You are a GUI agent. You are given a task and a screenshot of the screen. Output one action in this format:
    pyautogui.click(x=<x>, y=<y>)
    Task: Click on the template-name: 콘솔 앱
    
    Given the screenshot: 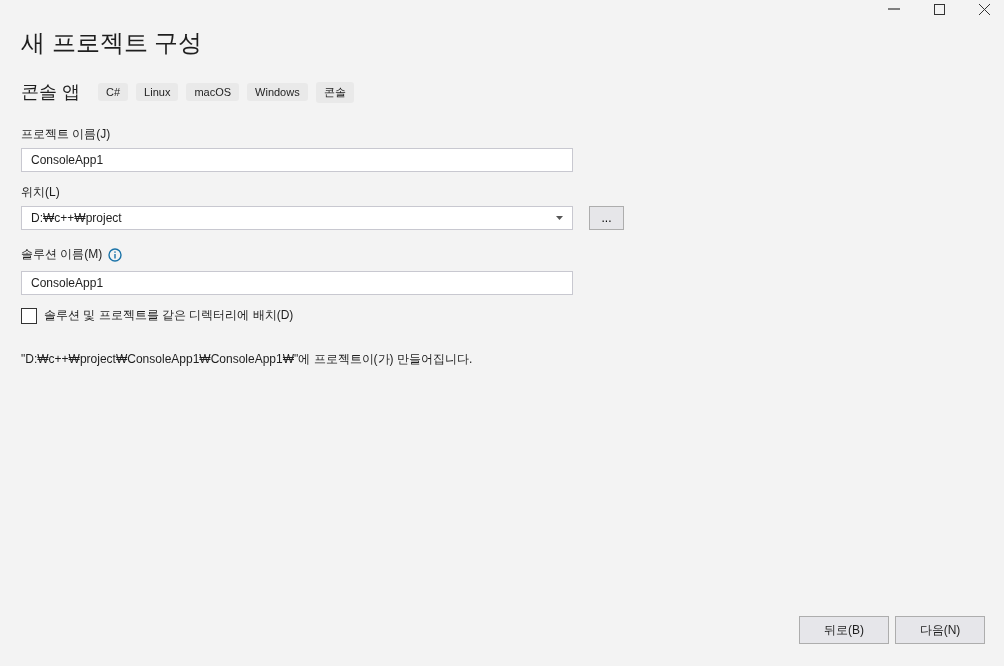 What is the action you would take?
    pyautogui.click(x=50, y=92)
    